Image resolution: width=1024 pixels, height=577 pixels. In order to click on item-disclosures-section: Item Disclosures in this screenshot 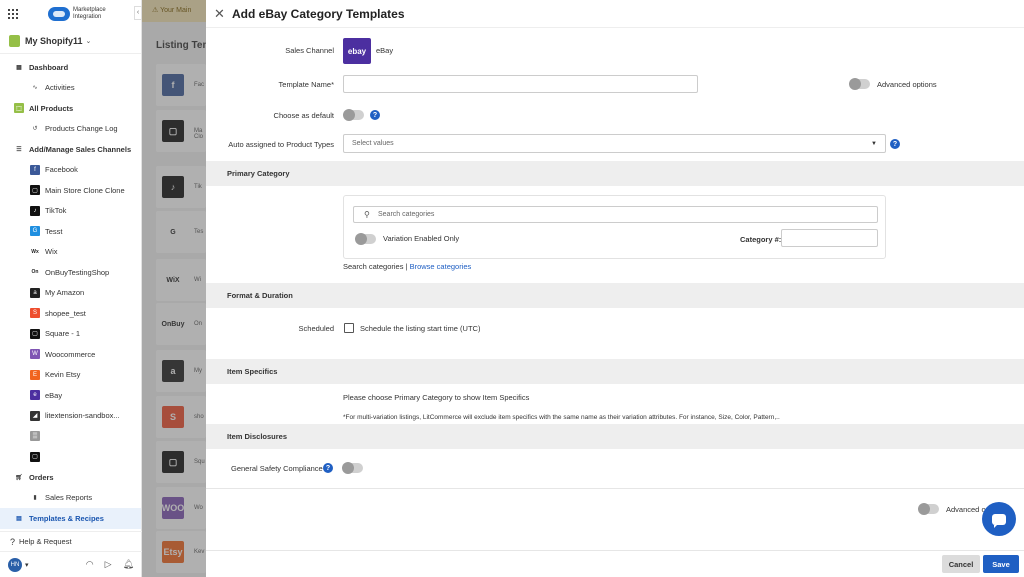, I will do `click(615, 436)`.